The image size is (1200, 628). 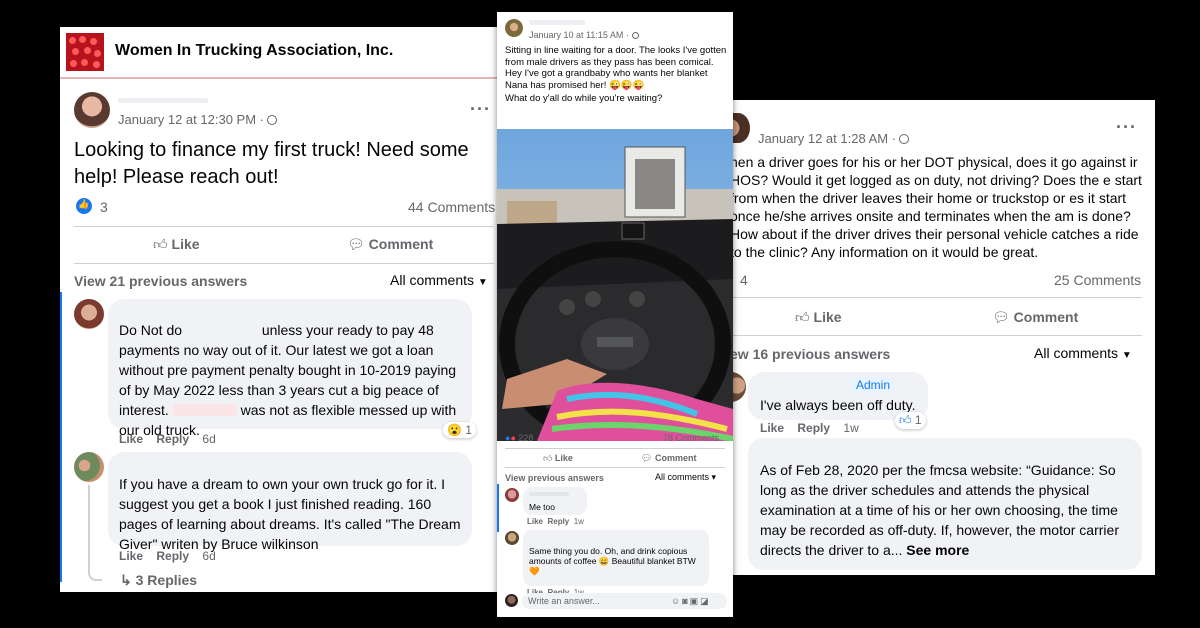 I want to click on reaction-count: 4, so click(x=744, y=280).